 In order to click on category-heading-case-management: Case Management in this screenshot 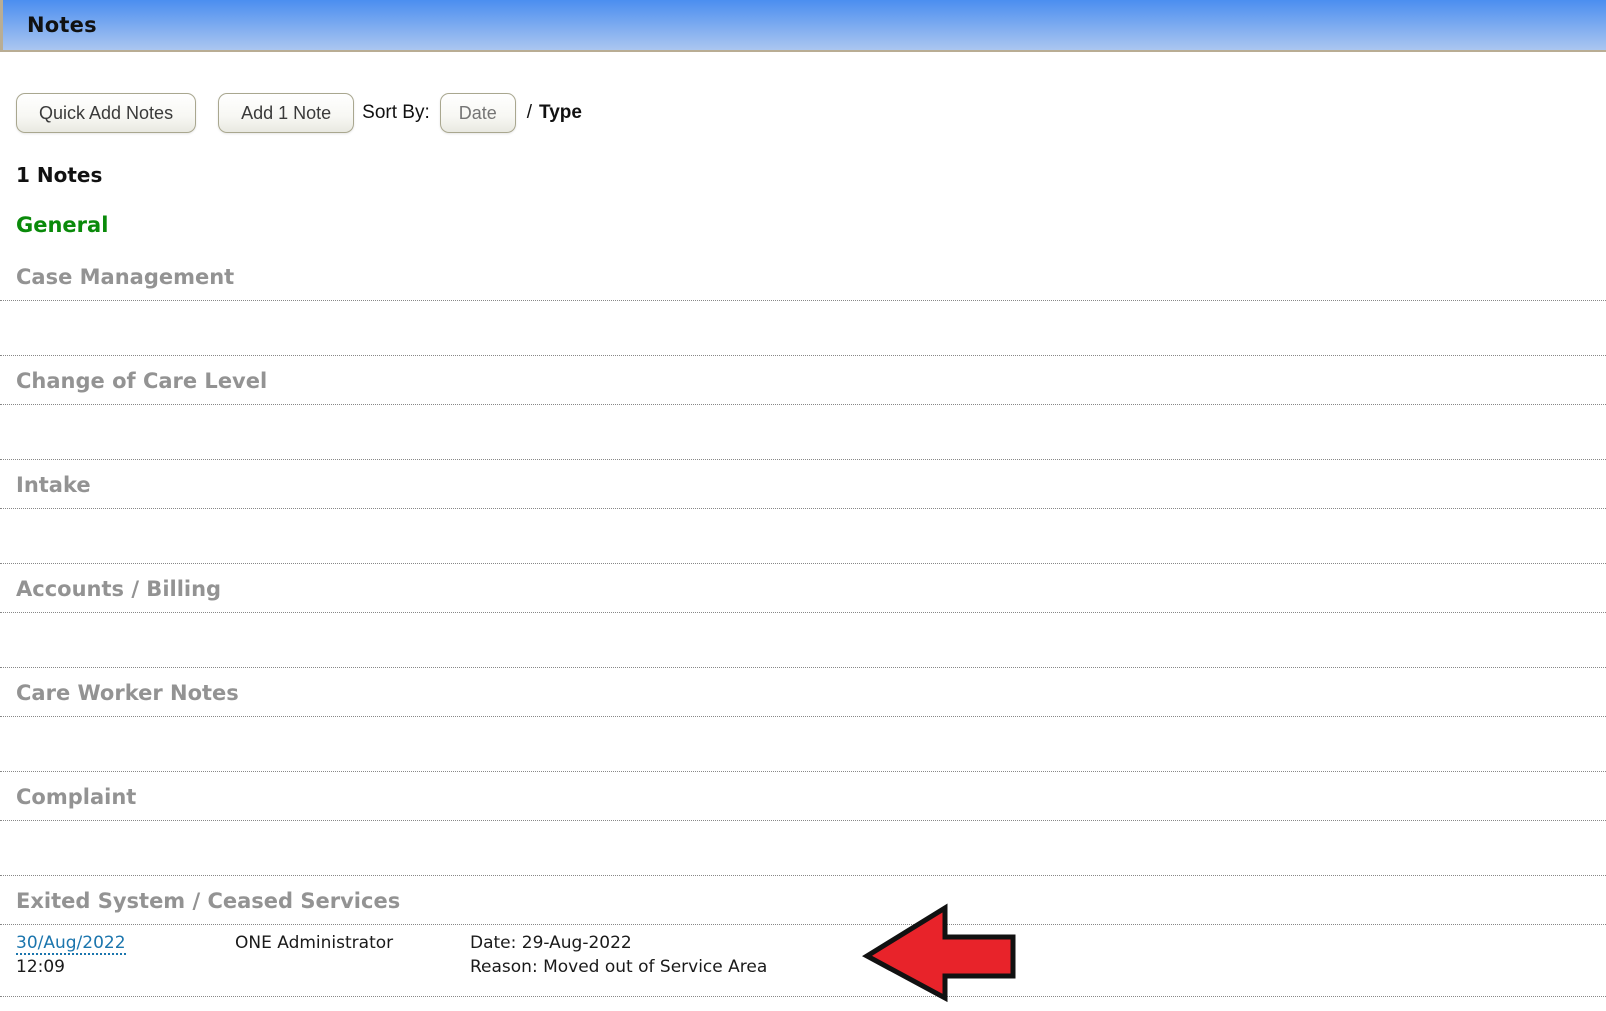, I will do `click(803, 276)`.